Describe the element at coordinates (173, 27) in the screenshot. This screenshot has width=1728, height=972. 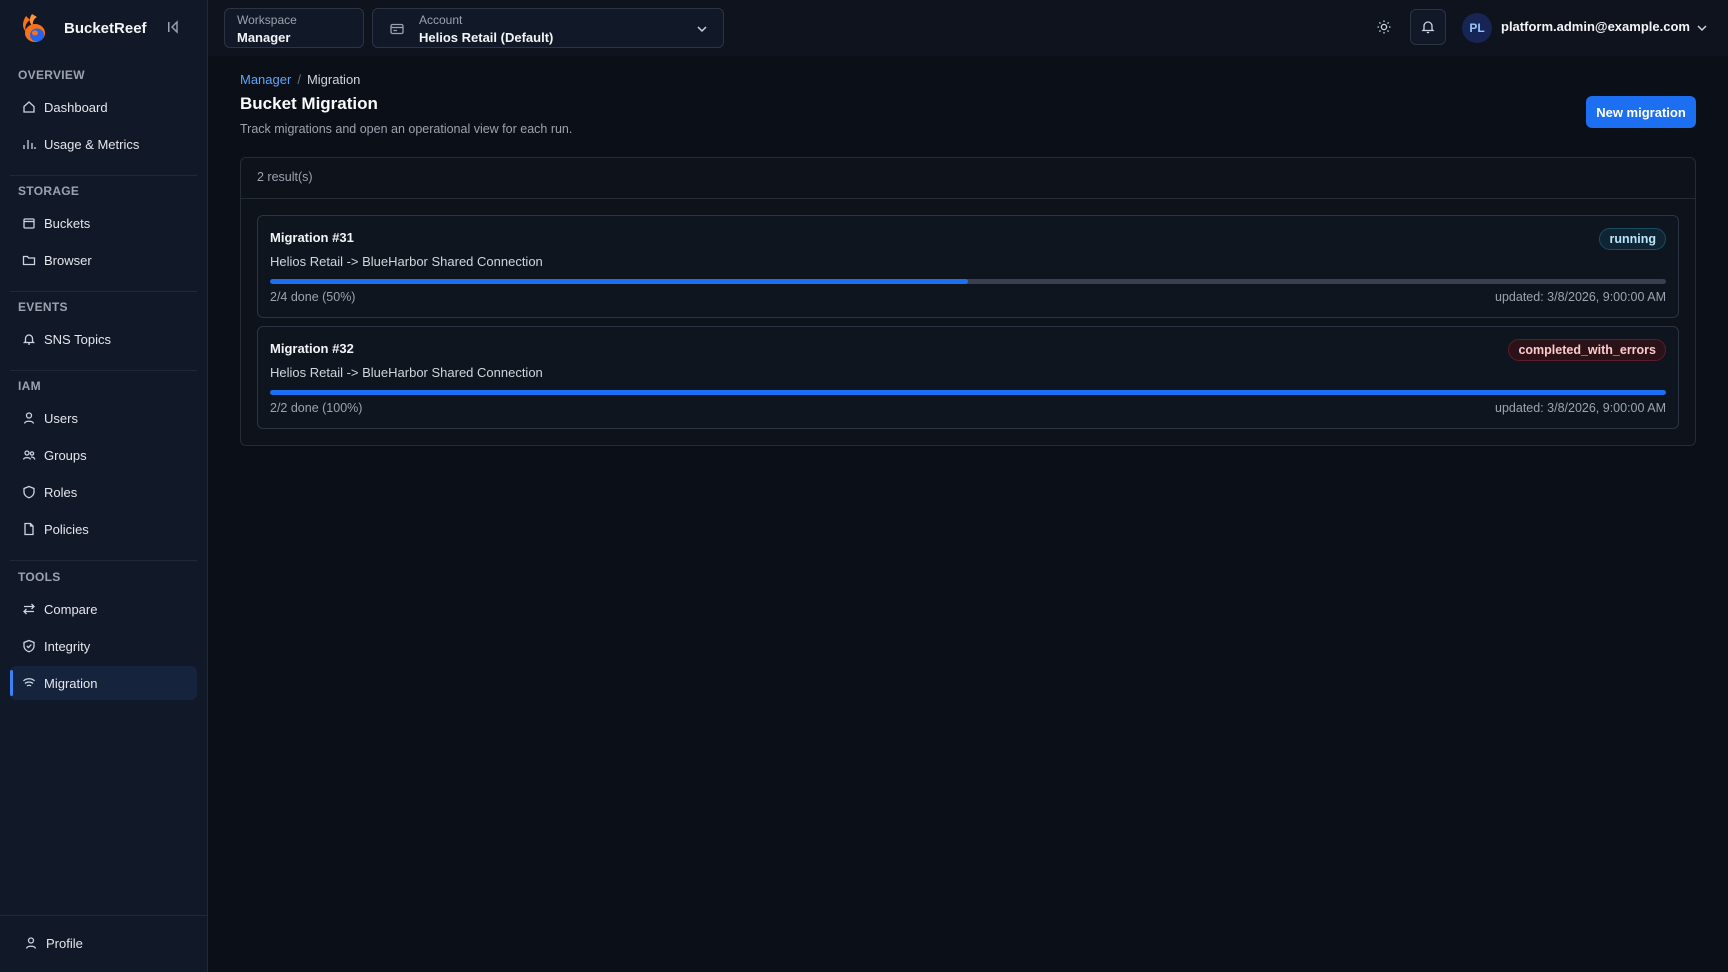
I see `collapse-sidebar-icon` at that location.